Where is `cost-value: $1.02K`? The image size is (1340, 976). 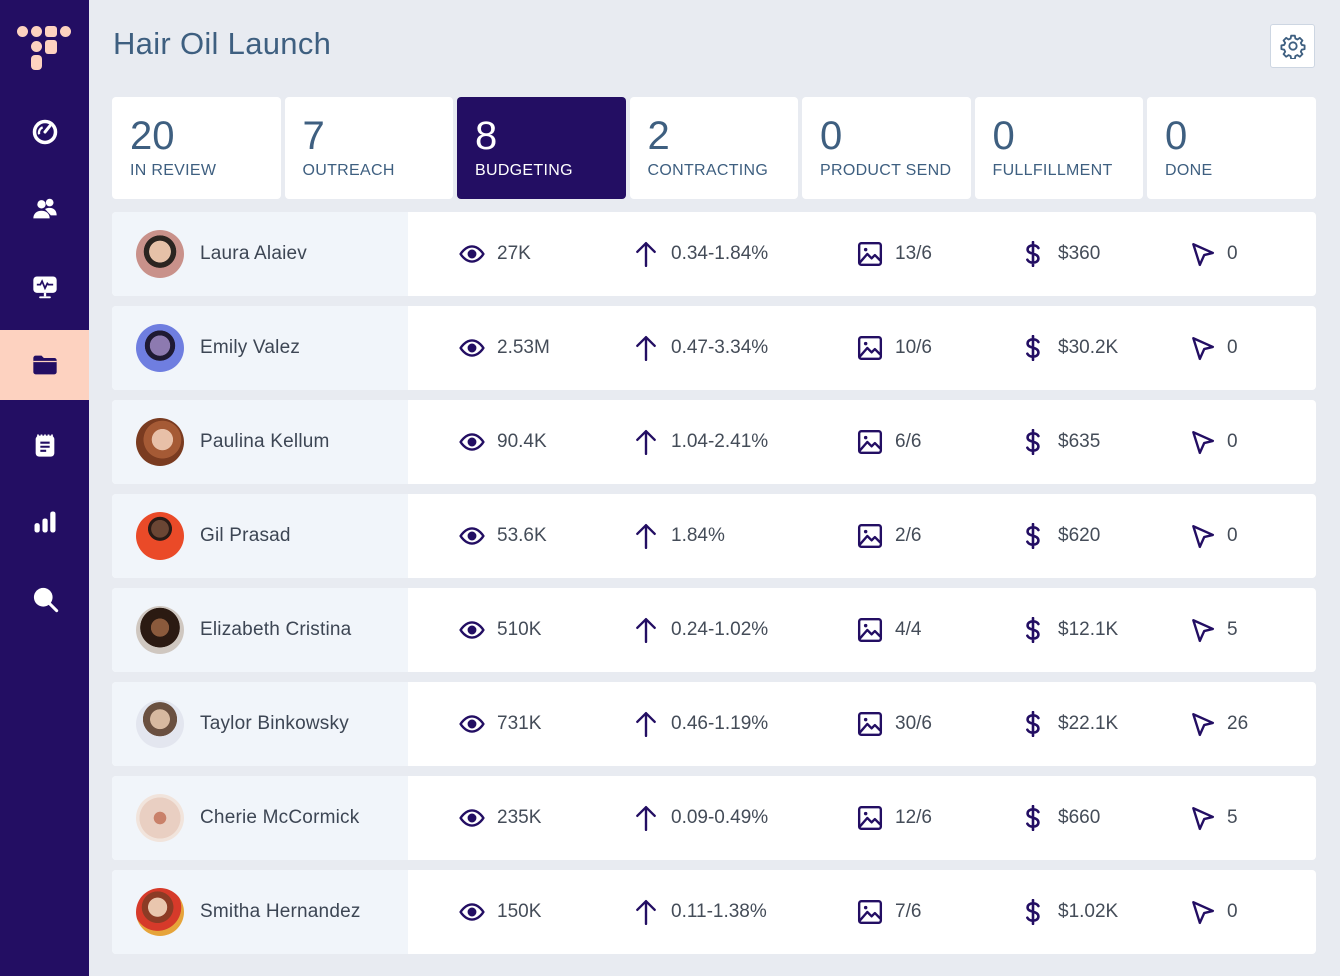 cost-value: $1.02K is located at coordinates (1088, 911).